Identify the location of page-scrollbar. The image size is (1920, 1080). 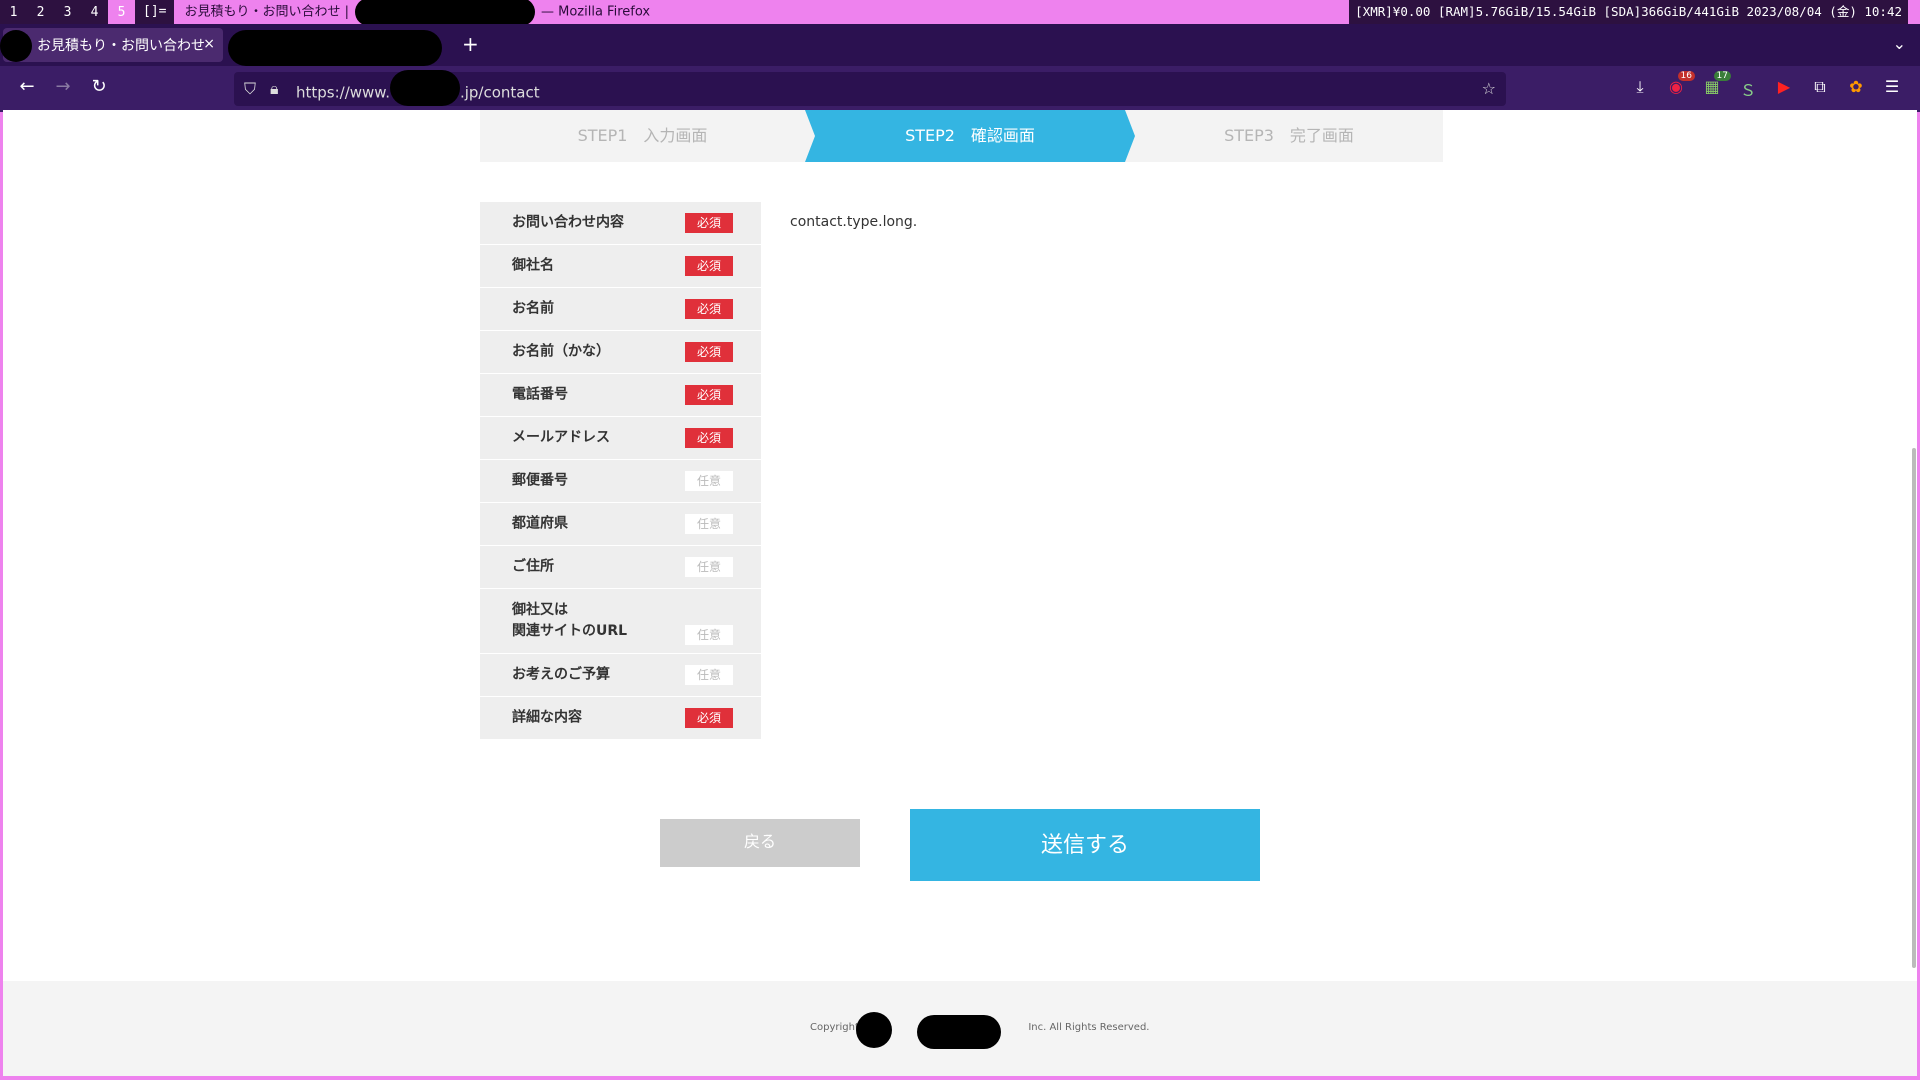
(1912, 593).